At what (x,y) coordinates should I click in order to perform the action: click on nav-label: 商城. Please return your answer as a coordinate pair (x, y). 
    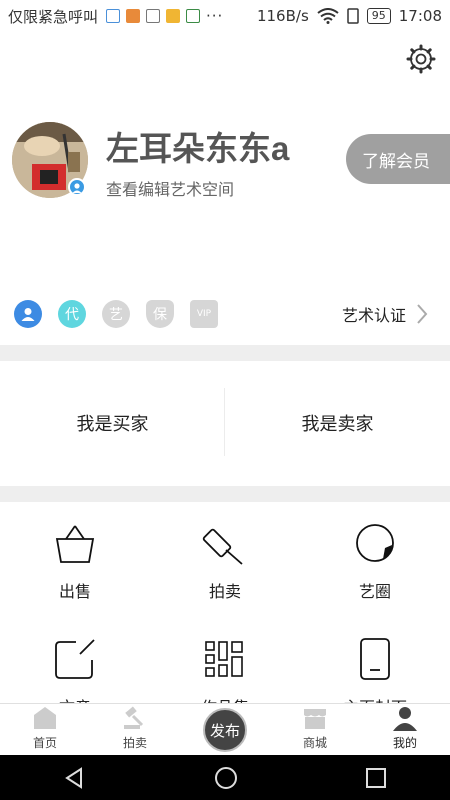
    Looking at the image, I should click on (314, 743).